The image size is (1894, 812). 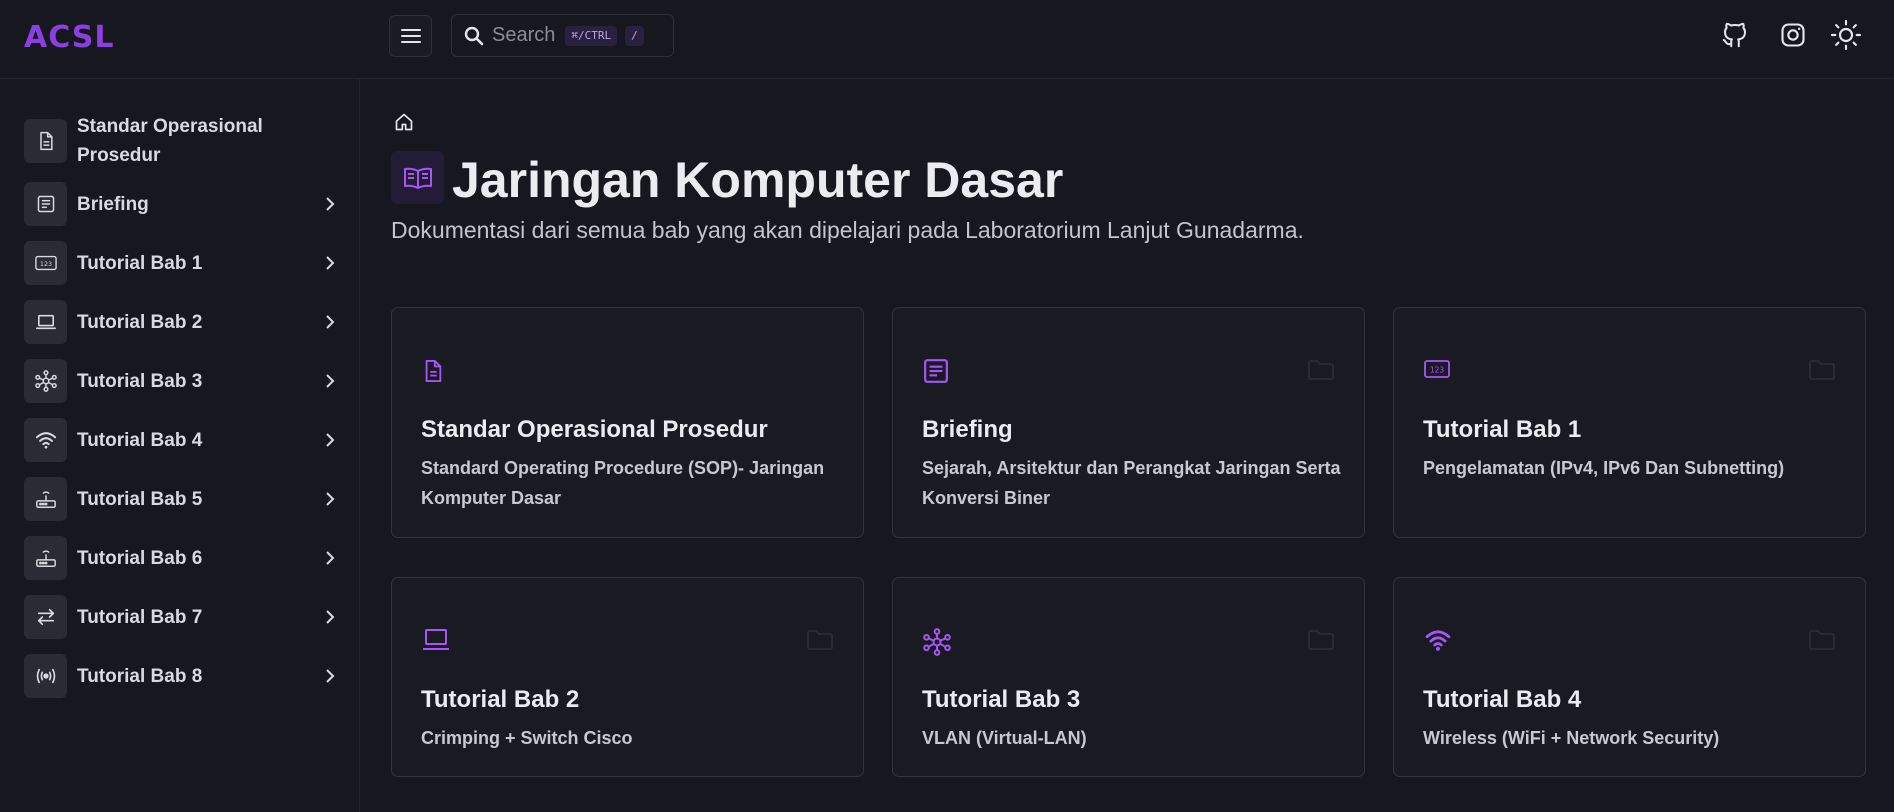 What do you see at coordinates (140, 381) in the screenshot?
I see `sidebar-item-label: Tutorial Bab 3` at bounding box center [140, 381].